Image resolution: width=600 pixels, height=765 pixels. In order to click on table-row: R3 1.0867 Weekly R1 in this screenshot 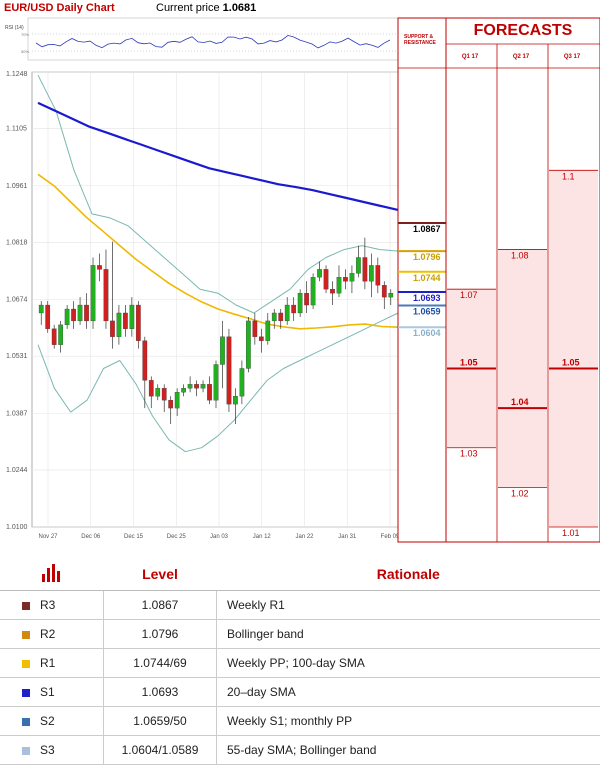, I will do `click(300, 605)`.